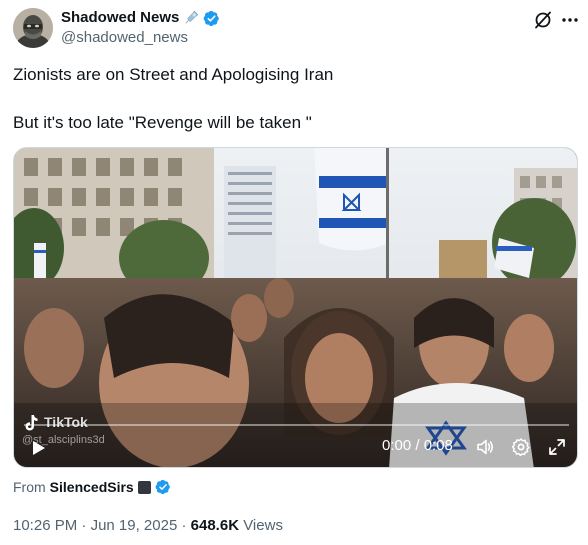 The height and width of the screenshot is (545, 588). What do you see at coordinates (191, 18) in the screenshot?
I see `syringe-icon` at bounding box center [191, 18].